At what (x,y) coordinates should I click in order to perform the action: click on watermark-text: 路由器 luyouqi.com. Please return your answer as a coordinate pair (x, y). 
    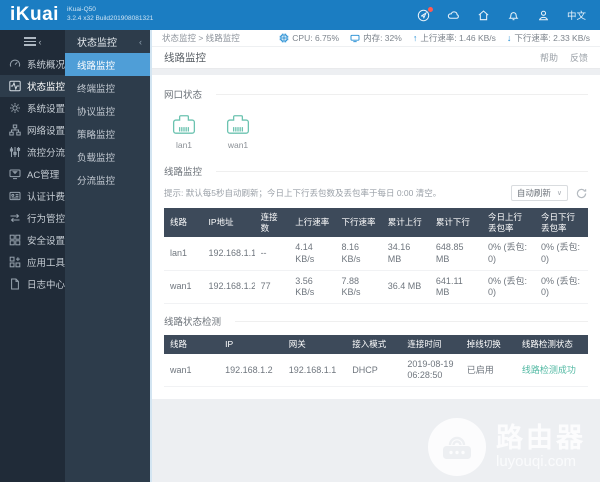
    Looking at the image, I should click on (541, 447).